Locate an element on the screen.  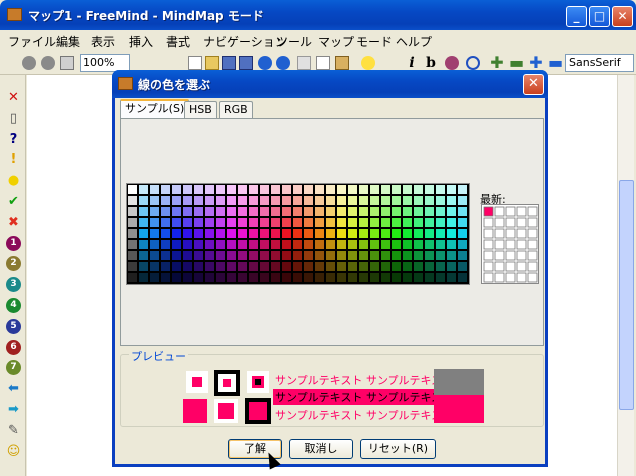
priority-4-icon: 4 is located at coordinates (13, 305).